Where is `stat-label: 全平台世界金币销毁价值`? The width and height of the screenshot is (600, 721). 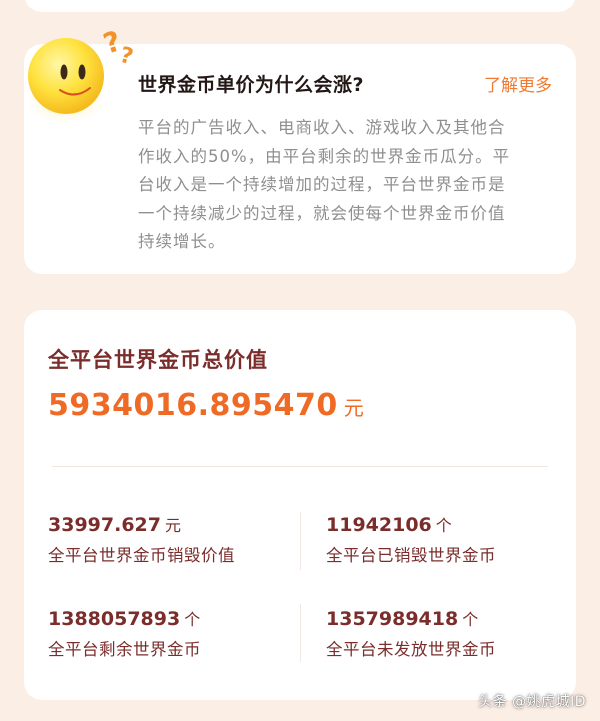
stat-label: 全平台世界金币销毁价值 is located at coordinates (141, 555).